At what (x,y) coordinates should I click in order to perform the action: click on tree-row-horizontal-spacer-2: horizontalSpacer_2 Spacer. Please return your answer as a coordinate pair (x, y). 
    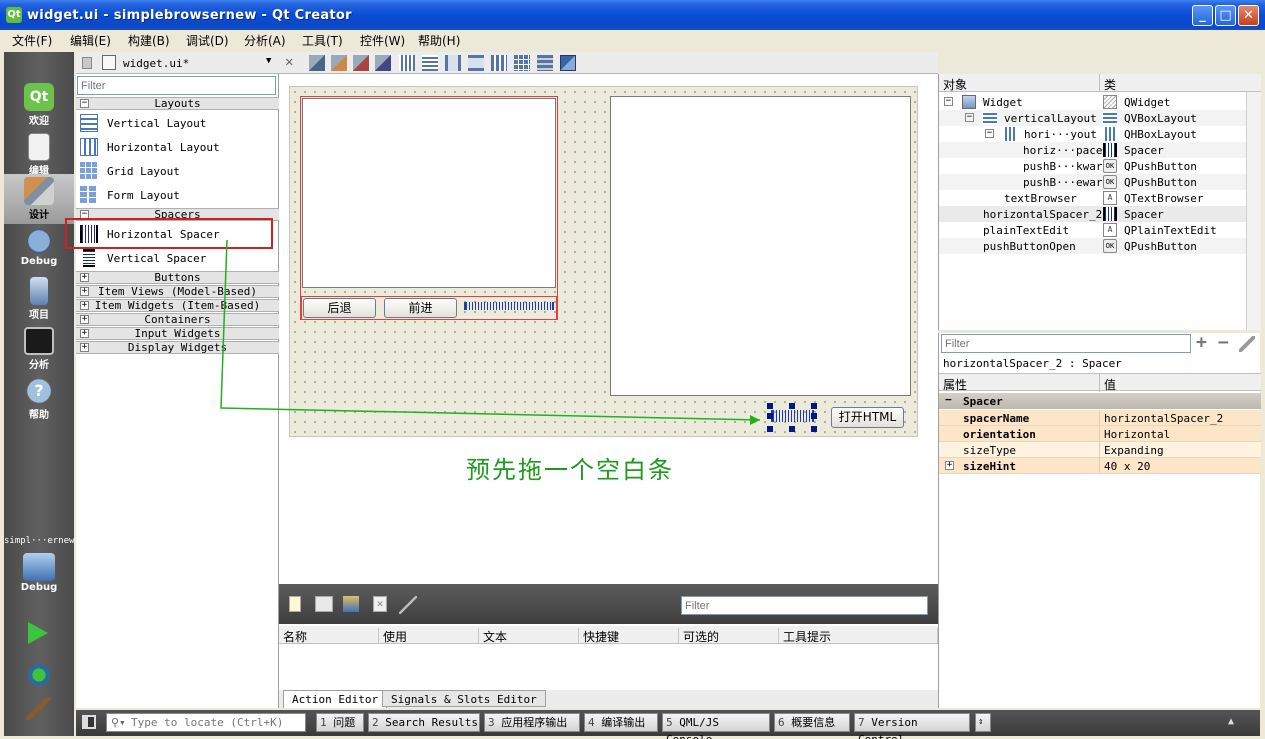
    Looking at the image, I should click on (1092, 214).